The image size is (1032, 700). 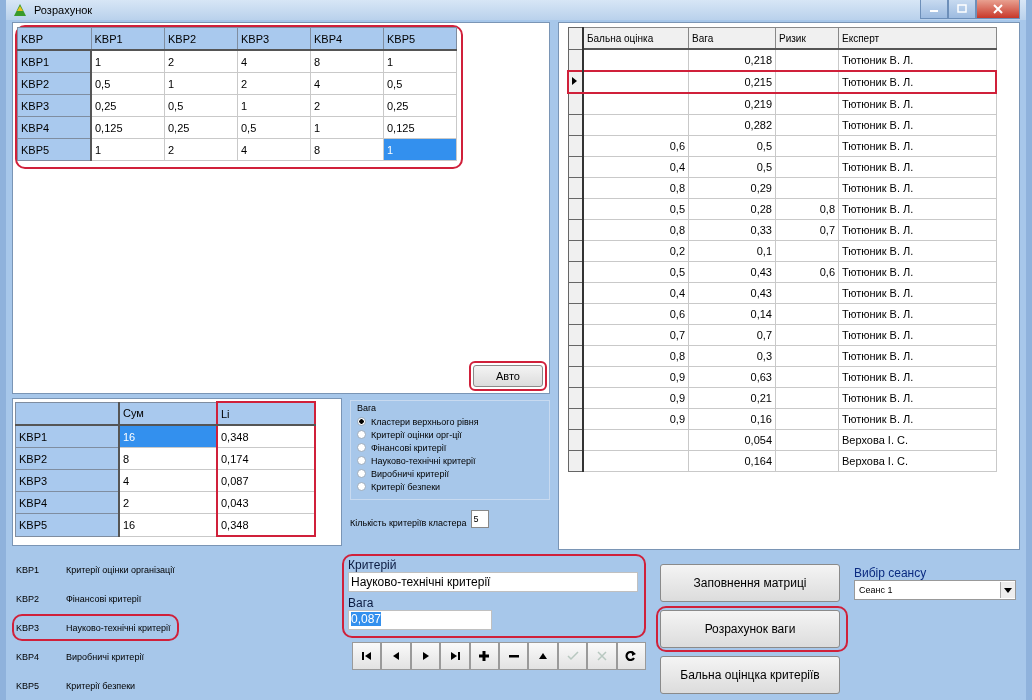 What do you see at coordinates (917, 38) in the screenshot?
I see `column-header: Експерт` at bounding box center [917, 38].